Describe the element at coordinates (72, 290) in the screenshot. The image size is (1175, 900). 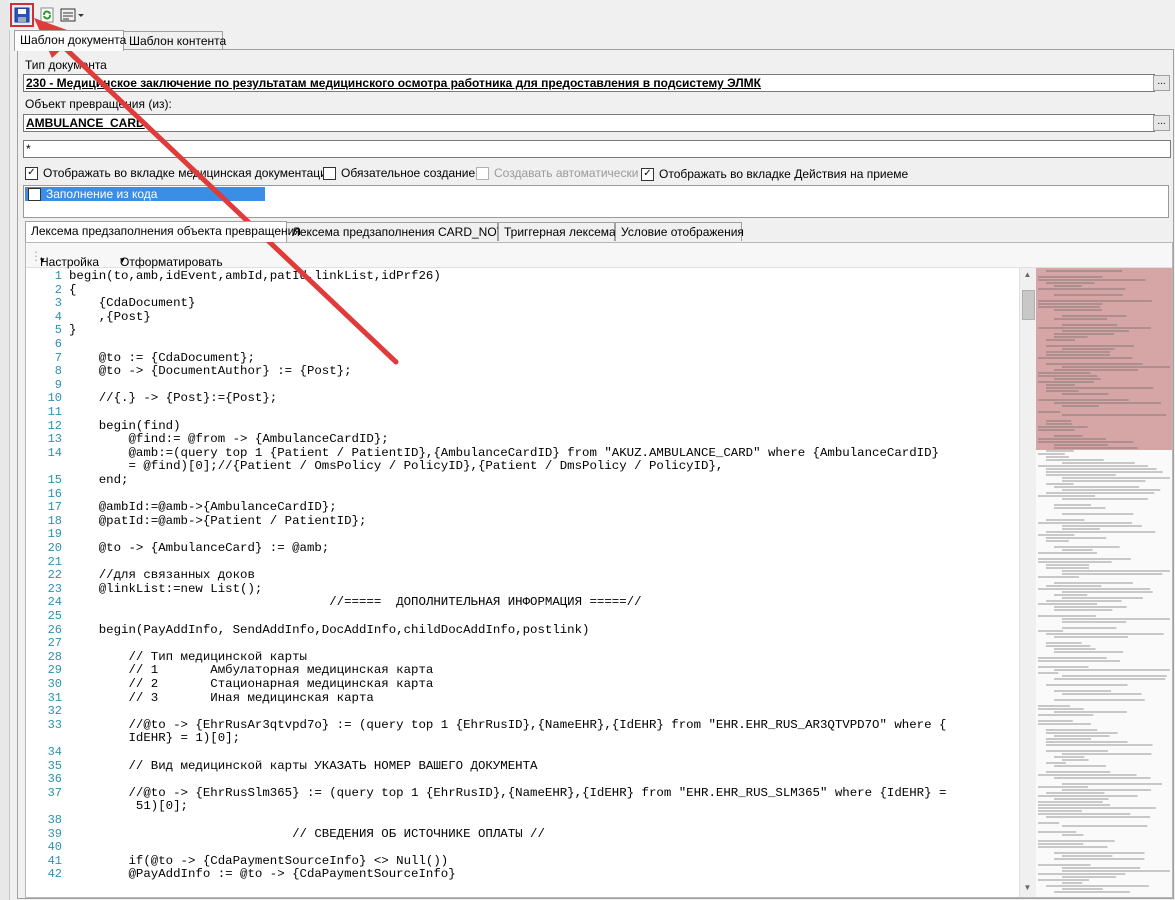
I see `code-line: {` at that location.